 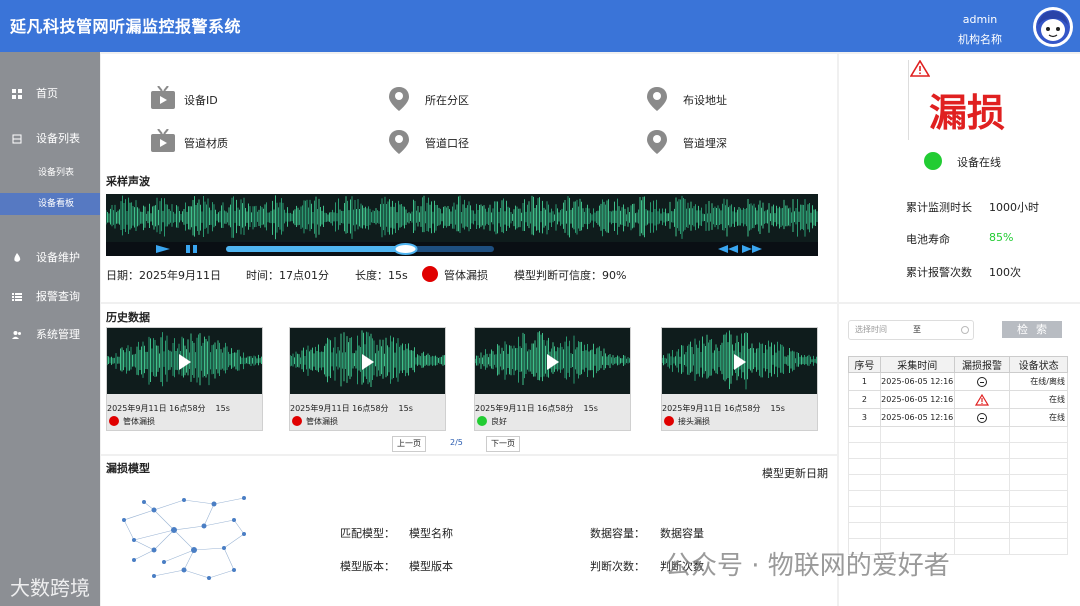 What do you see at coordinates (466, 275) in the screenshot?
I see `sample-status: 管体漏损` at bounding box center [466, 275].